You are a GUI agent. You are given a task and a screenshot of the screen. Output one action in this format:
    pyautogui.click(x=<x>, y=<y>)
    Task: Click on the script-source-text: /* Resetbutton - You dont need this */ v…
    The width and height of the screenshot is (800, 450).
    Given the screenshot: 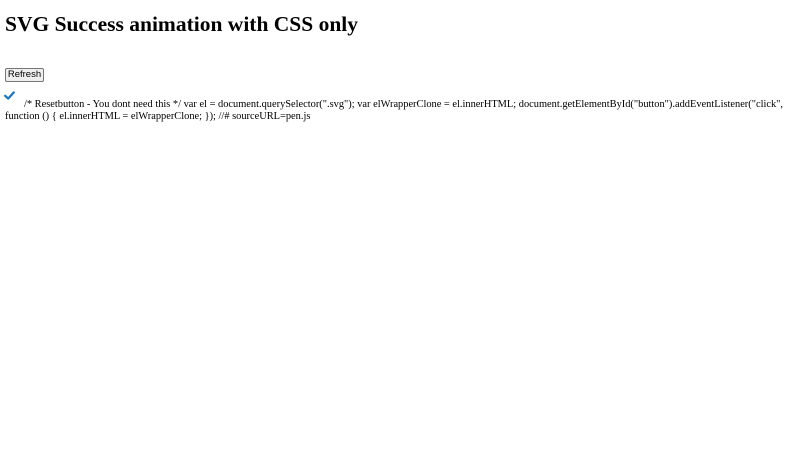 What is the action you would take?
    pyautogui.click(x=394, y=110)
    